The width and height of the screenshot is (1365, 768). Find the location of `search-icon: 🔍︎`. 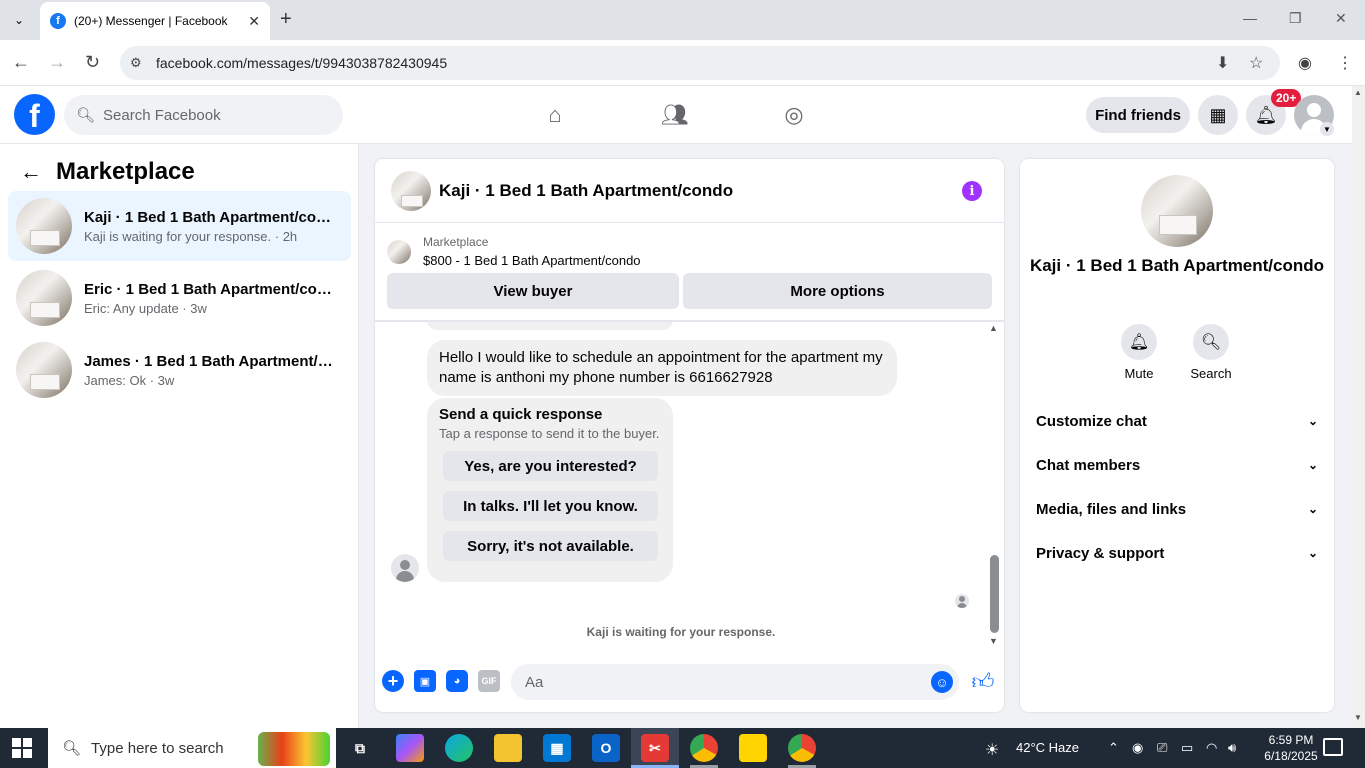

search-icon: 🔍︎ is located at coordinates (72, 748).